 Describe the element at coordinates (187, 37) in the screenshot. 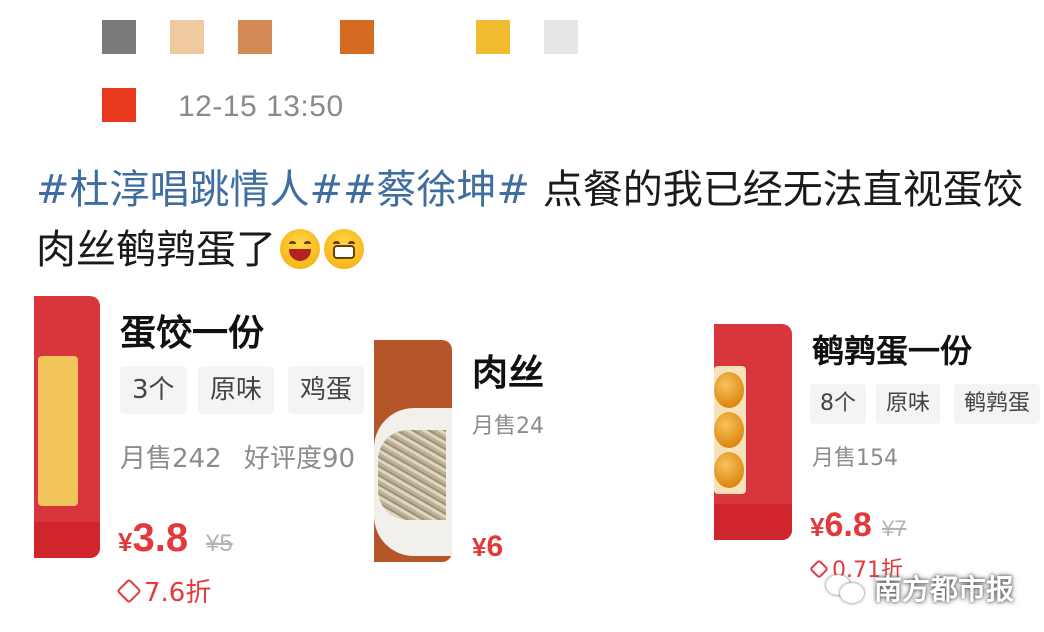

I see `color-swatch-beige` at that location.